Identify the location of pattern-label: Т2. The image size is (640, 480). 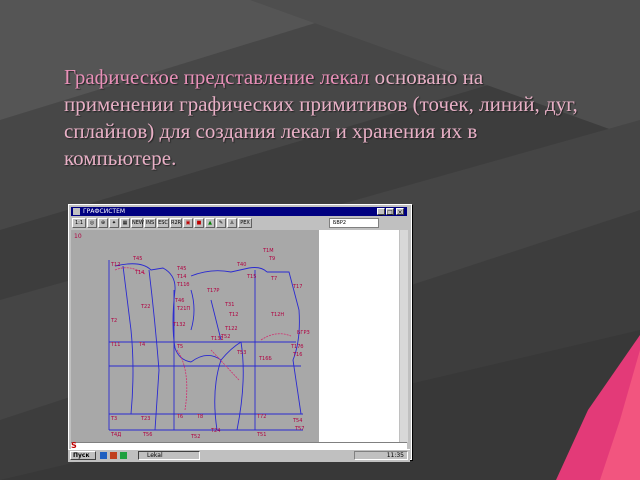
(113, 321).